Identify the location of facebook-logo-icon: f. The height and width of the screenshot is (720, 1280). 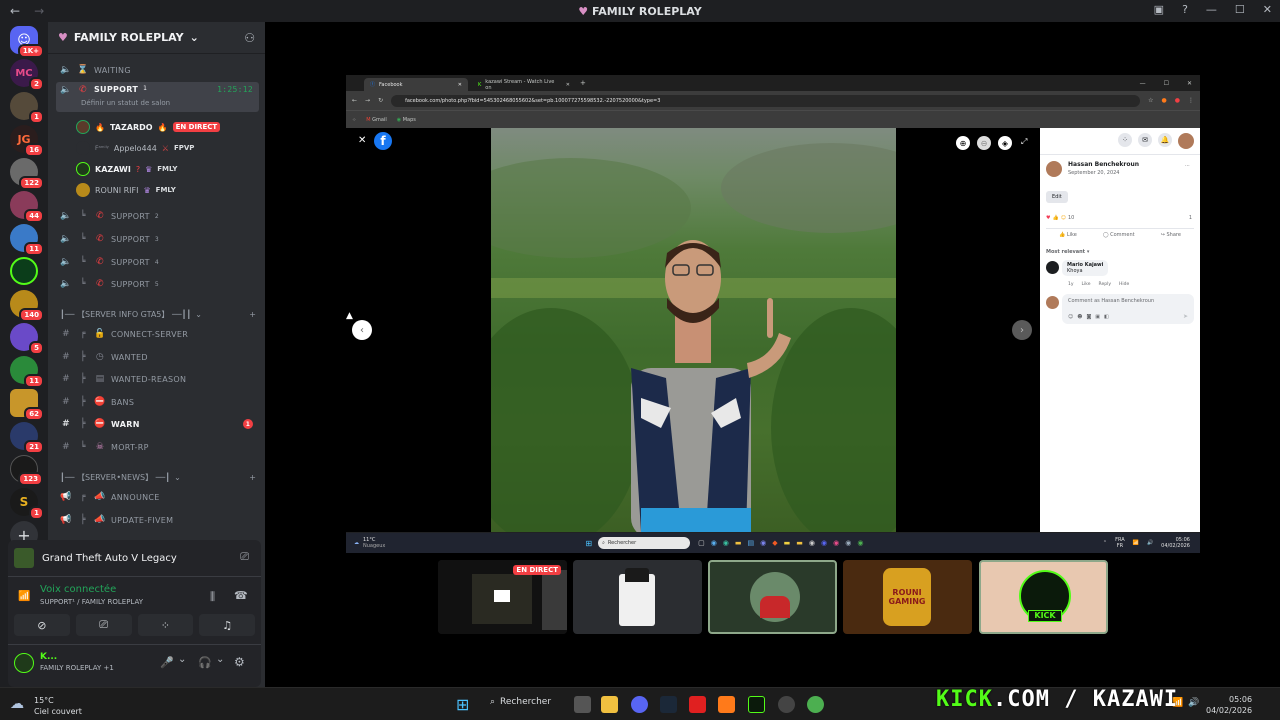
(383, 141).